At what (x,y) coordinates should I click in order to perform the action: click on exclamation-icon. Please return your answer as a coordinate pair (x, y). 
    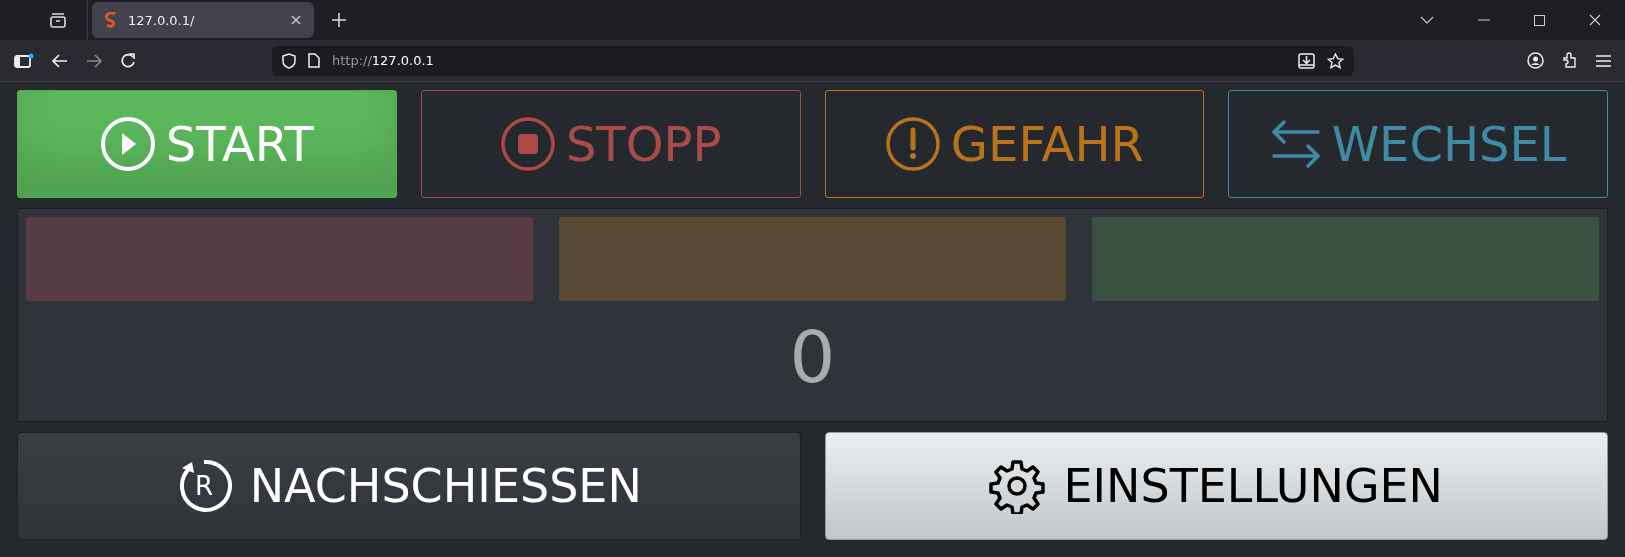
    Looking at the image, I should click on (912, 144).